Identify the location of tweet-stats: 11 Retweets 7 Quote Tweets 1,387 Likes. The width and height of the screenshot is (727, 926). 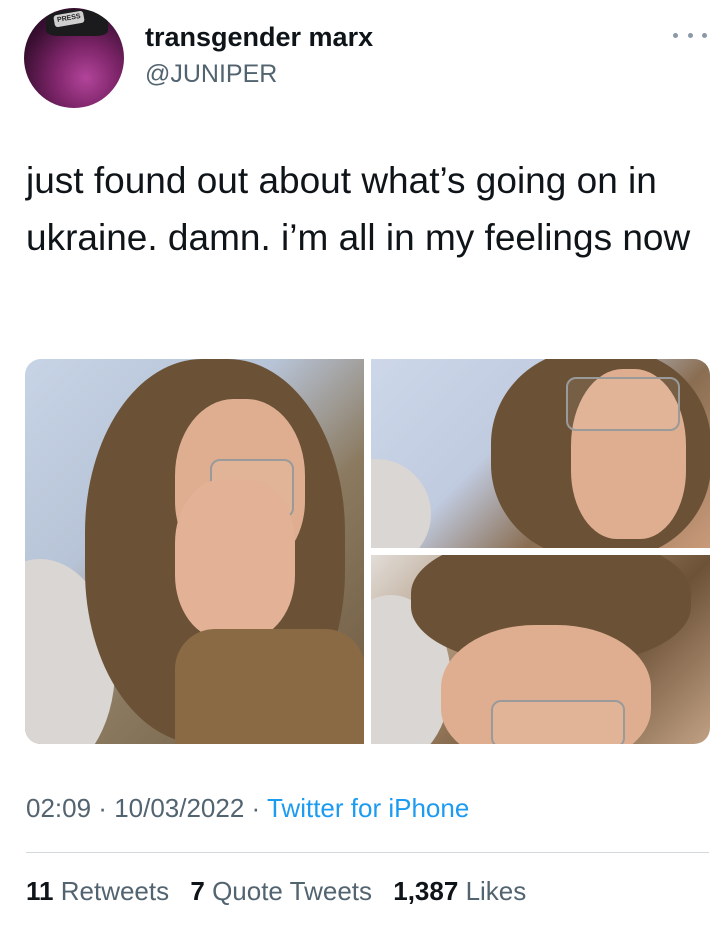
(283, 891).